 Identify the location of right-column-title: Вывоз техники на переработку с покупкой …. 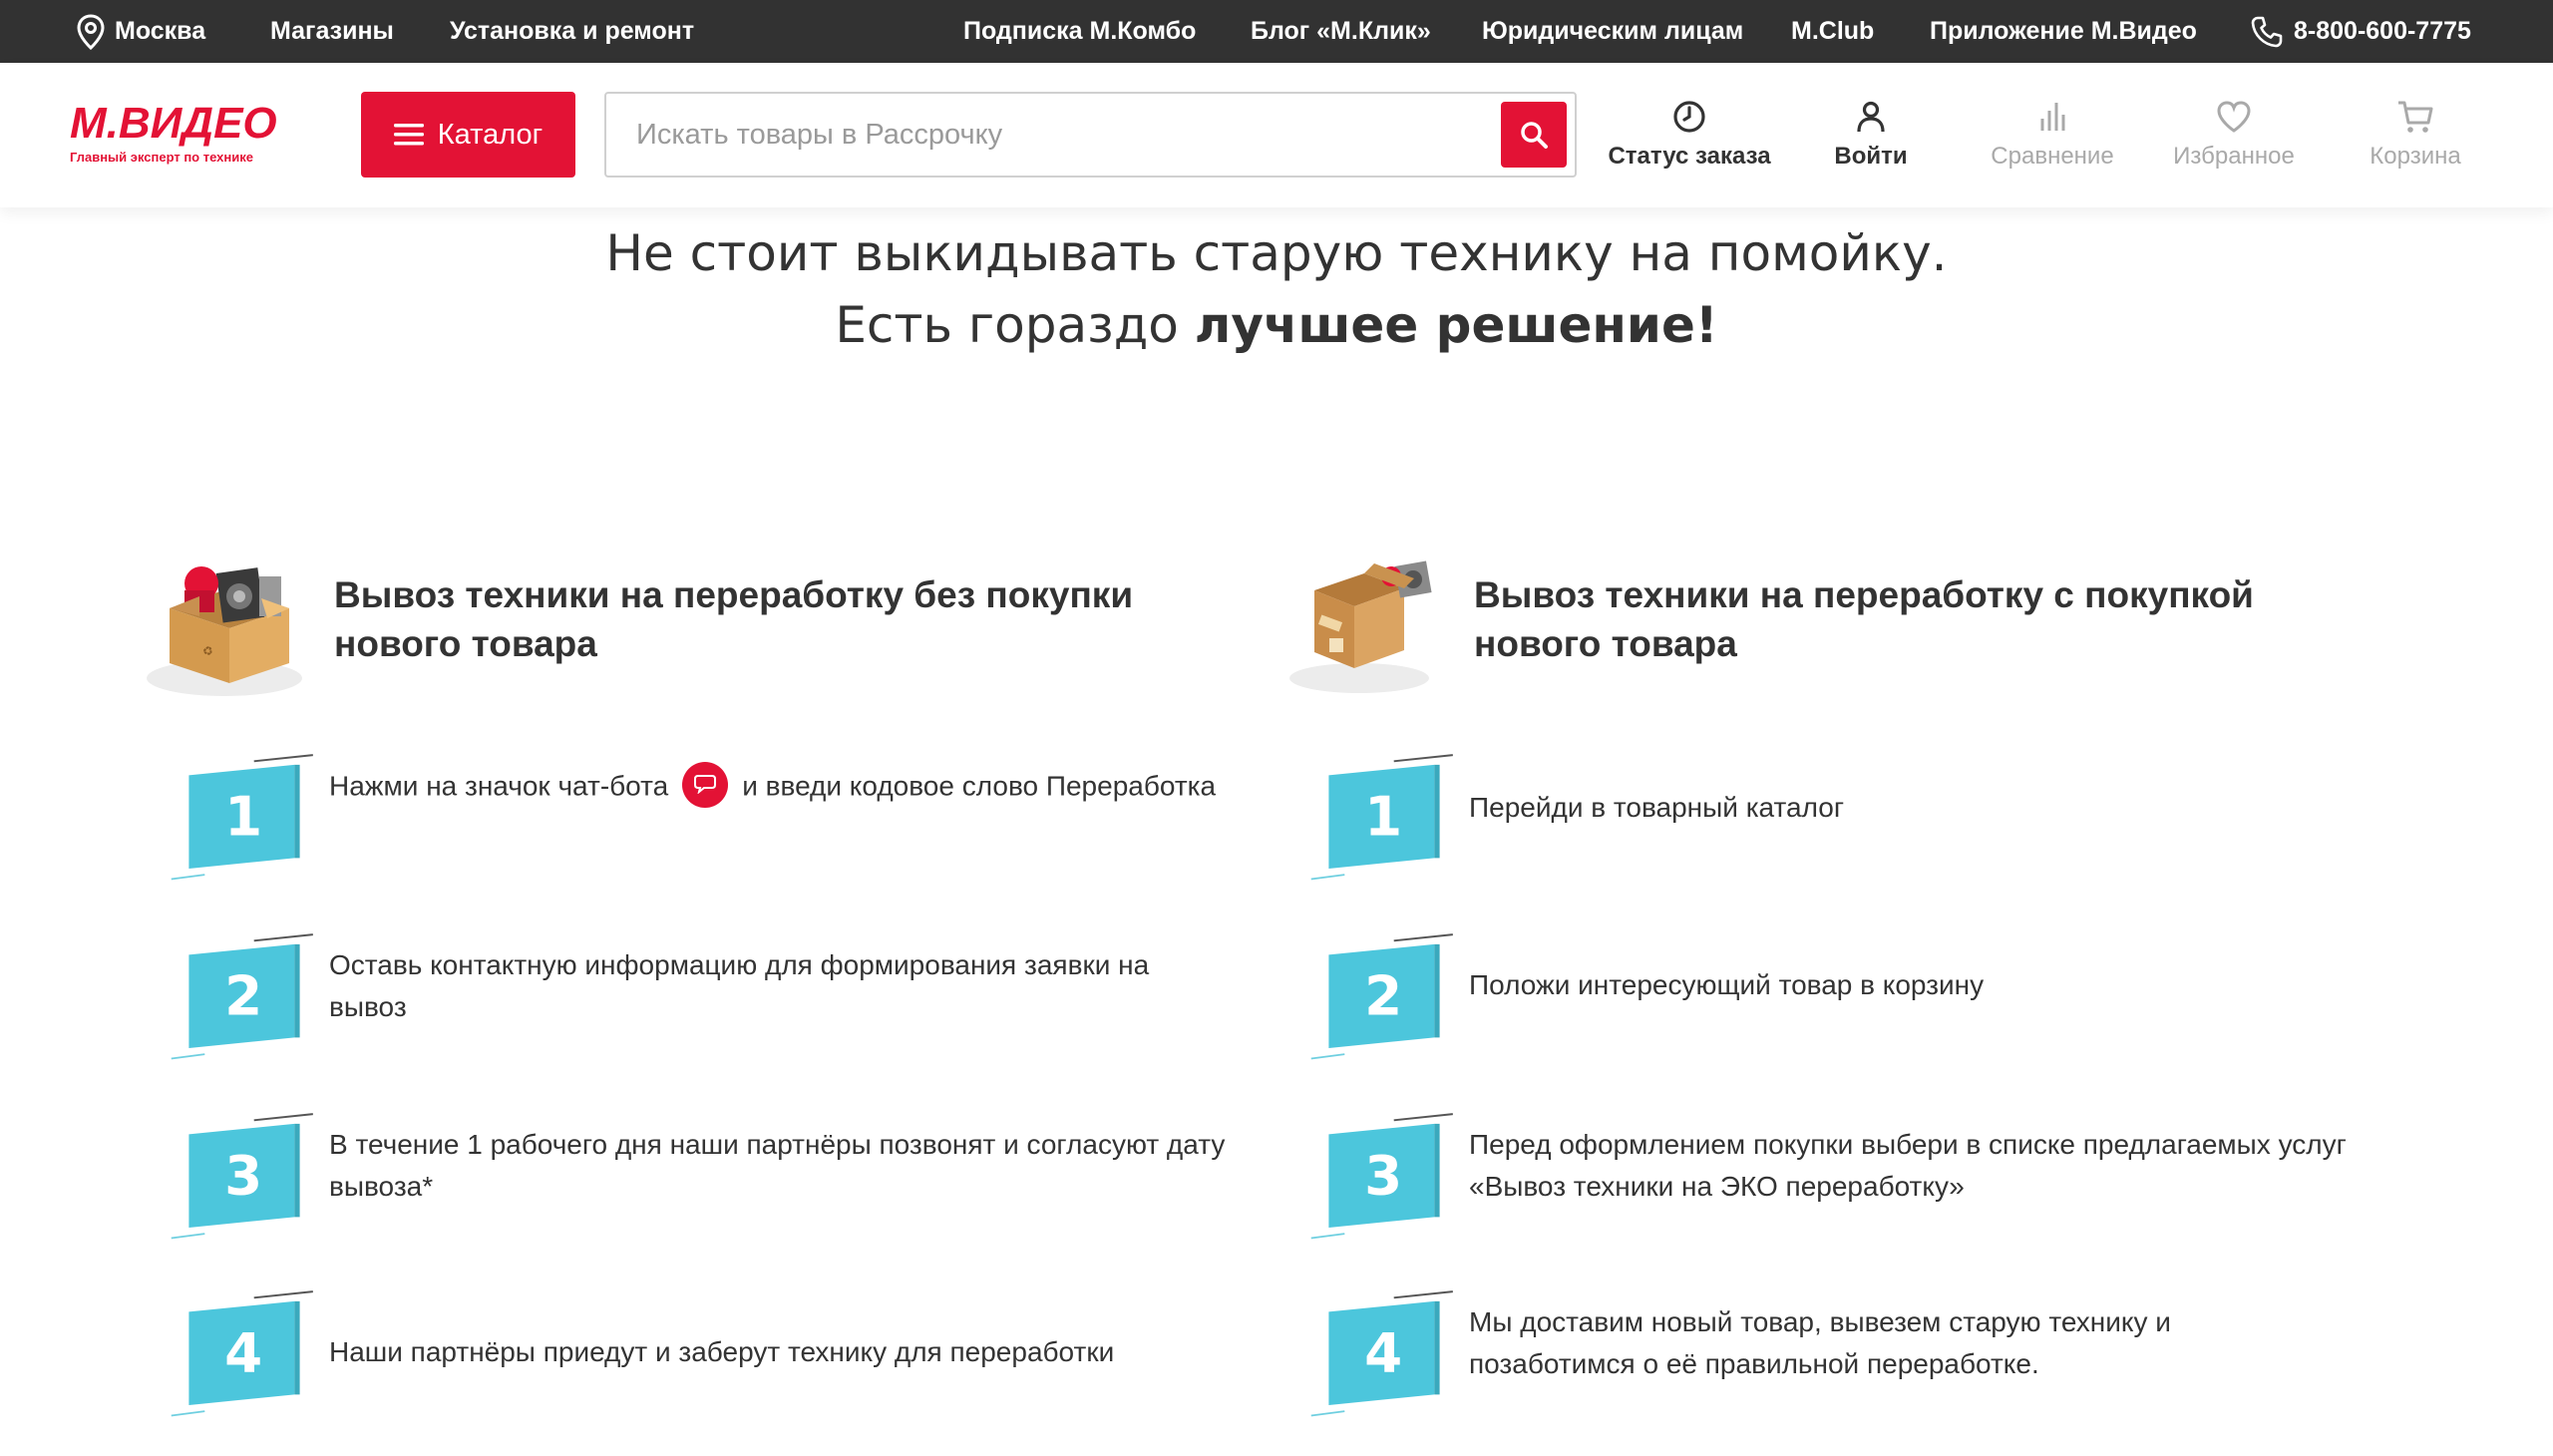
(1864, 619).